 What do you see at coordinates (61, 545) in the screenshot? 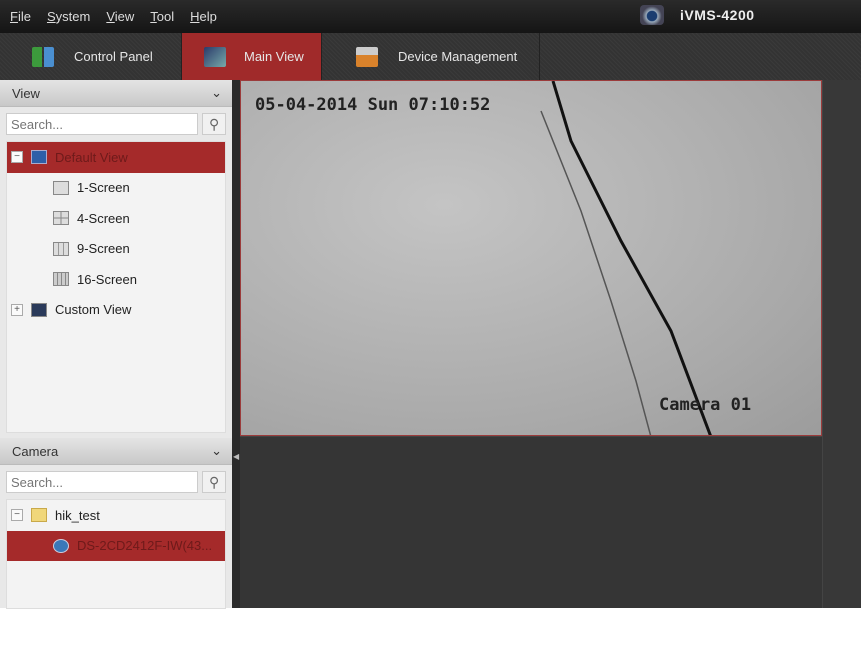
I see `camera-icon` at bounding box center [61, 545].